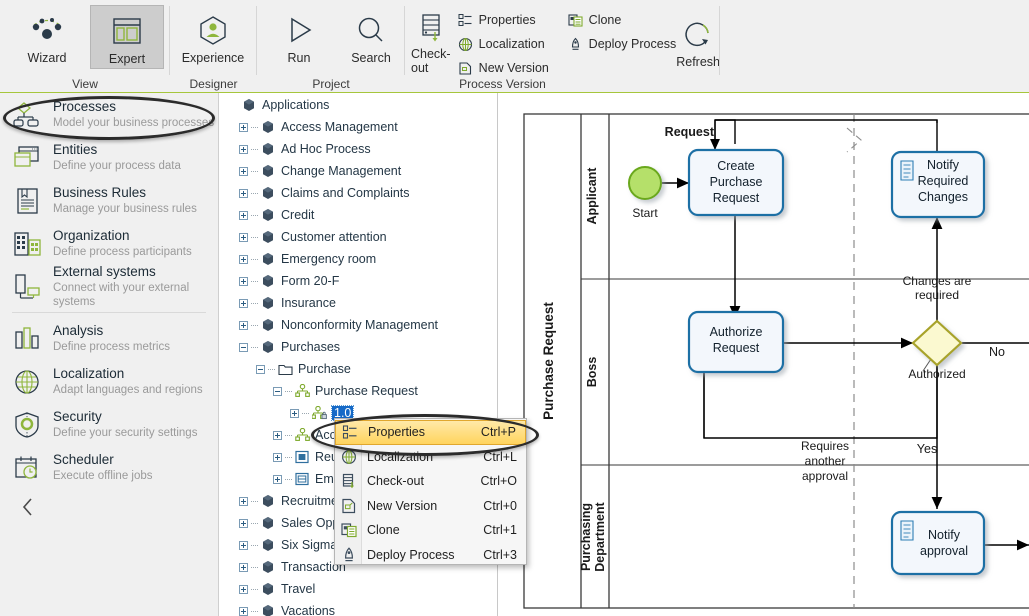 The height and width of the screenshot is (616, 1029). Describe the element at coordinates (358, 237) in the screenshot. I see `tree-node: Customer attention` at that location.